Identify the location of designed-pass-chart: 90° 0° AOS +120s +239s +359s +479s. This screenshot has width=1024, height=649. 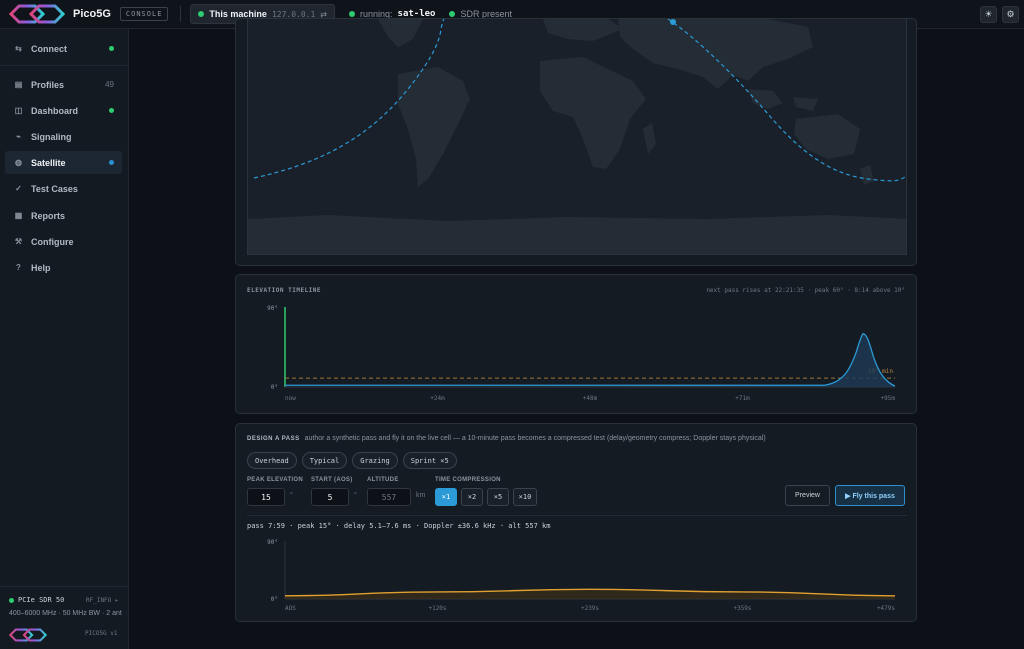
(581, 575).